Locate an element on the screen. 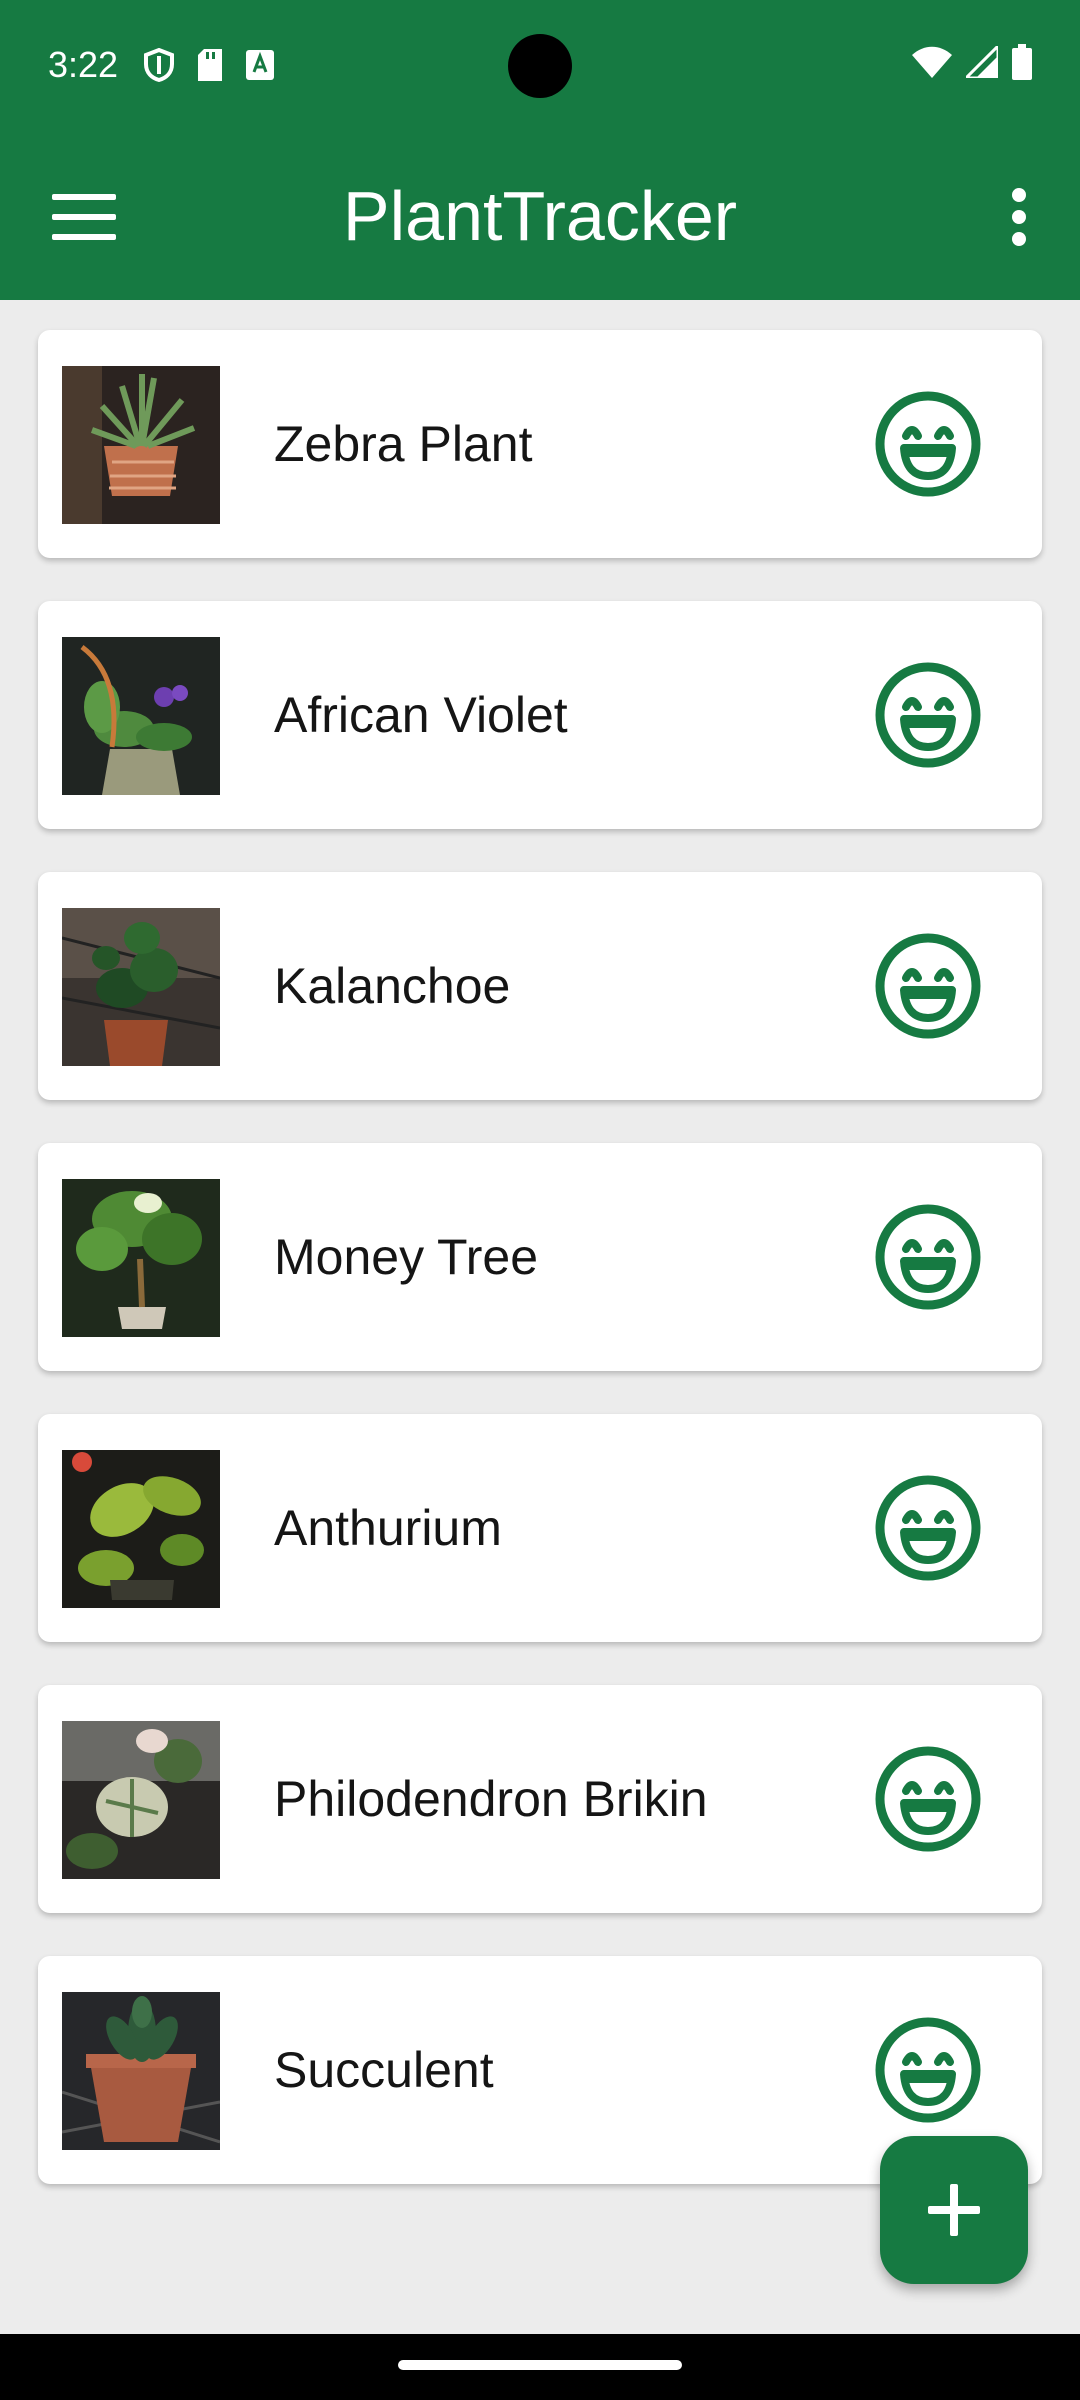 The image size is (1080, 2400). plant-card: Kalanchoe is located at coordinates (540, 986).